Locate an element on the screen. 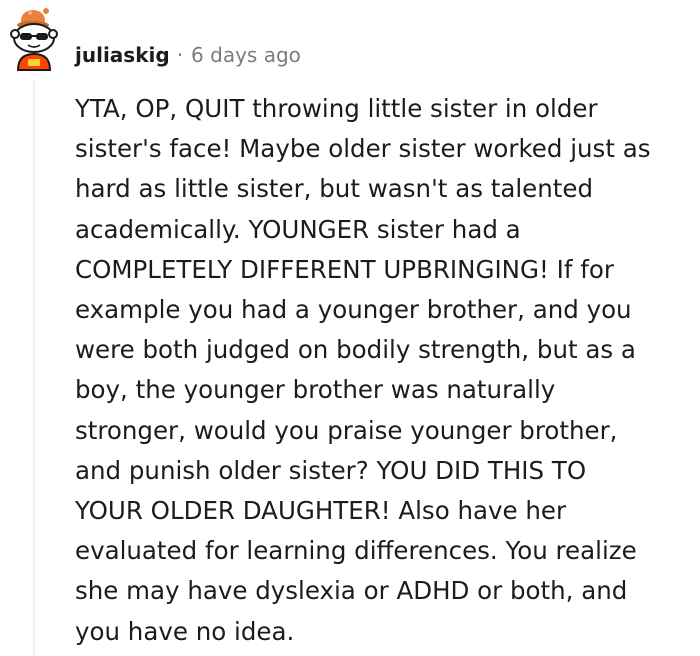 The width and height of the screenshot is (700, 656). snoo-avatar-icon is located at coordinates (34, 39).